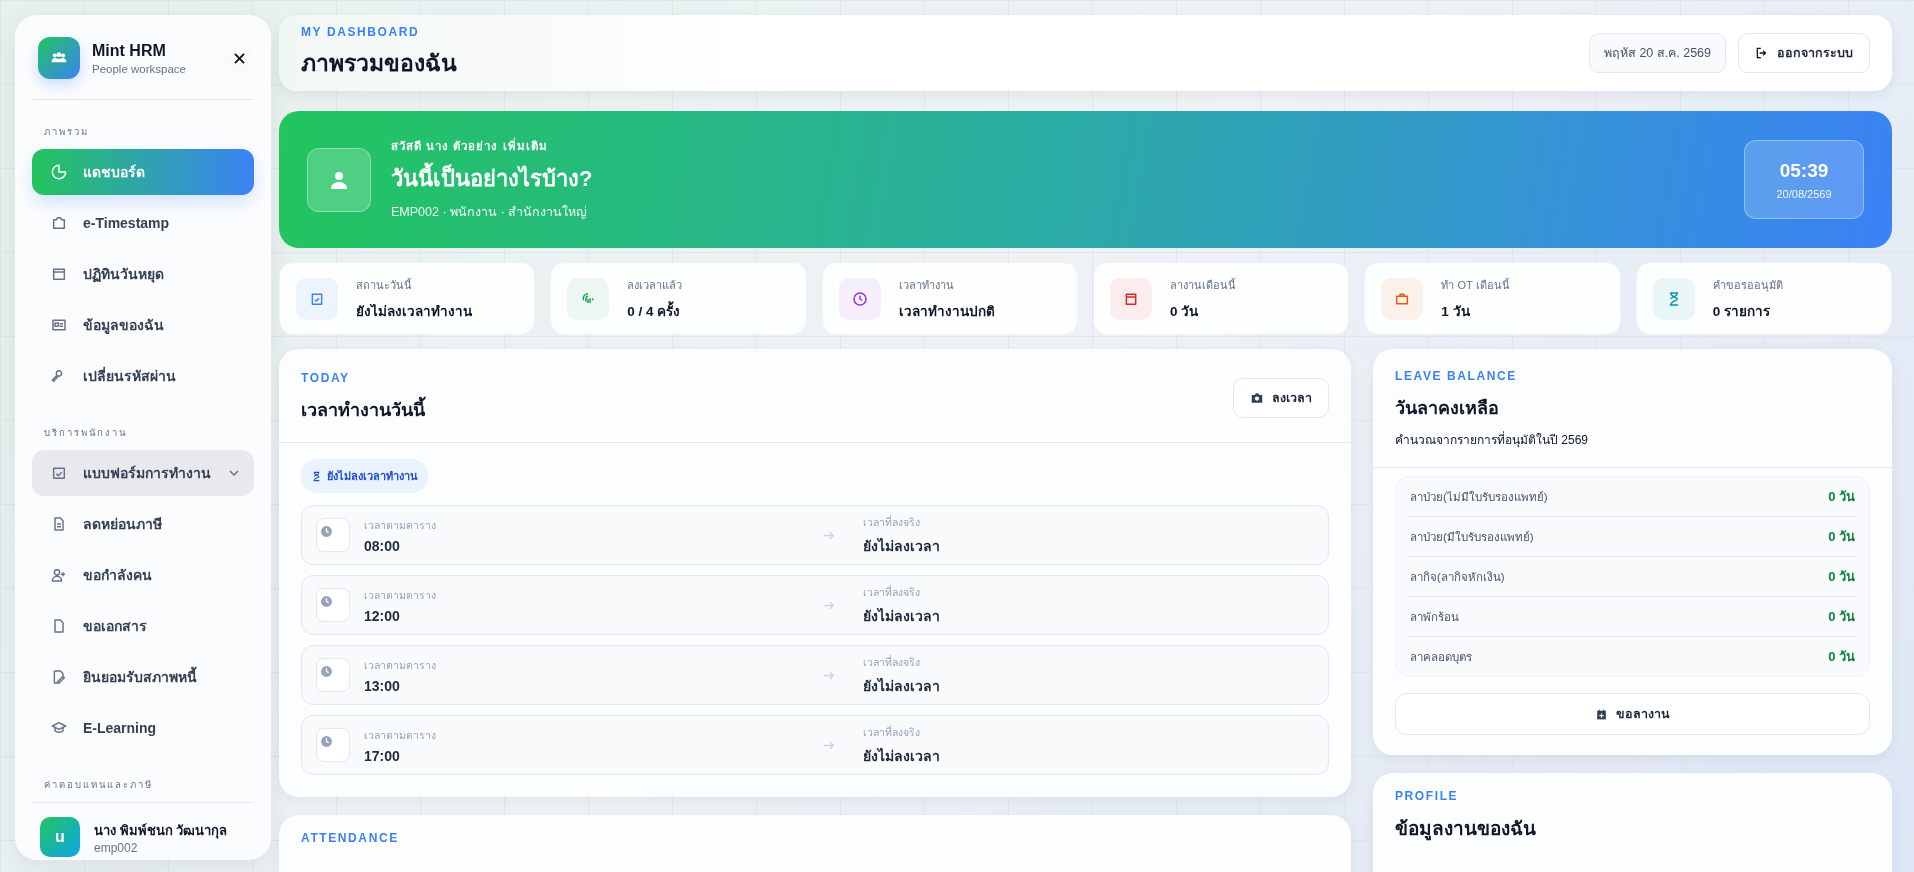 The height and width of the screenshot is (872, 1914). I want to click on file-icon, so click(59, 626).